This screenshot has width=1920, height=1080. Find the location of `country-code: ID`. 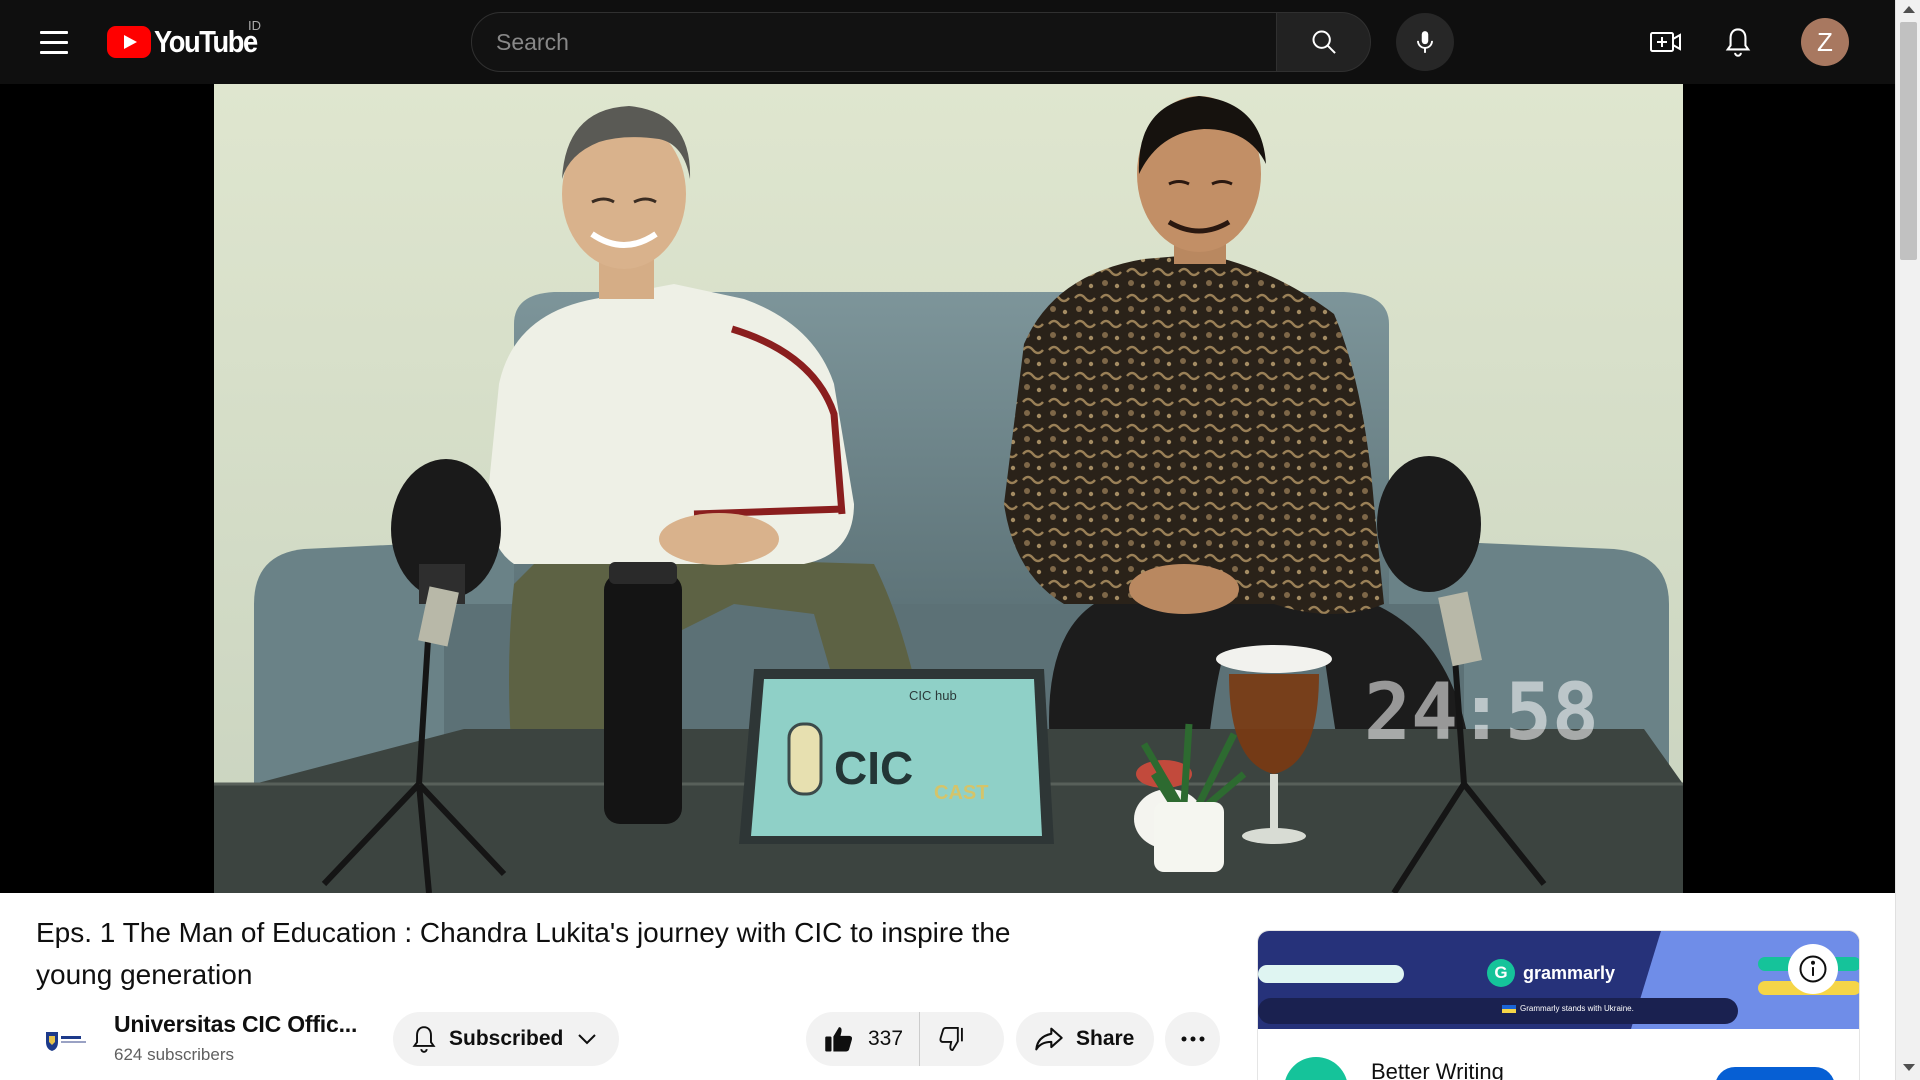

country-code: ID is located at coordinates (254, 25).